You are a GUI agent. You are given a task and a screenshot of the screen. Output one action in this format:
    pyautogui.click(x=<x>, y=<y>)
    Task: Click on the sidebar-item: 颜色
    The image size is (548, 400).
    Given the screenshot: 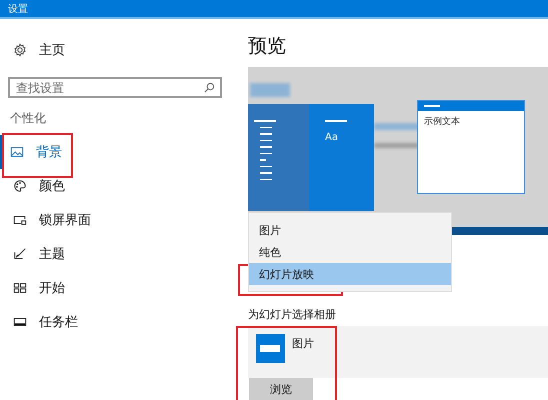 What is the action you would take?
    pyautogui.click(x=115, y=186)
    